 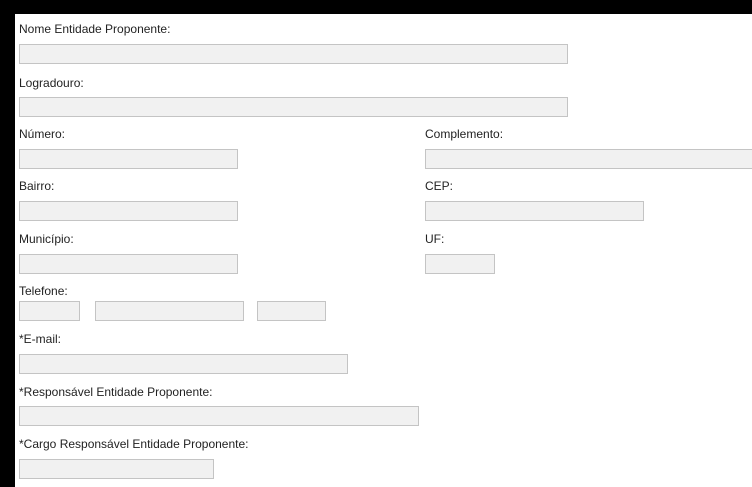 What do you see at coordinates (95, 29) in the screenshot?
I see `nome-entidade-label: Nome Entidade Proponente:` at bounding box center [95, 29].